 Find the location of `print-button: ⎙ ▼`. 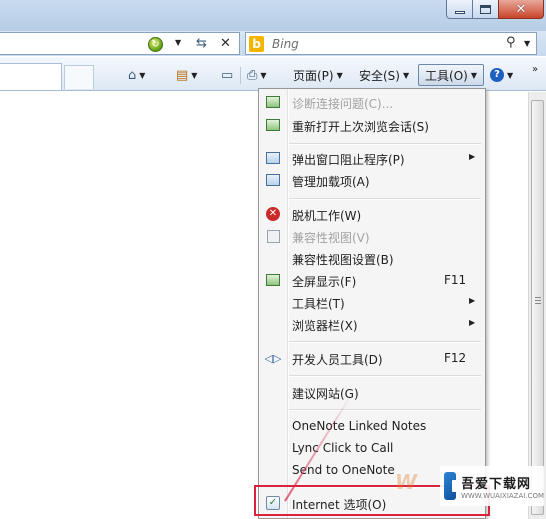

print-button: ⎙ ▼ is located at coordinates (257, 75).